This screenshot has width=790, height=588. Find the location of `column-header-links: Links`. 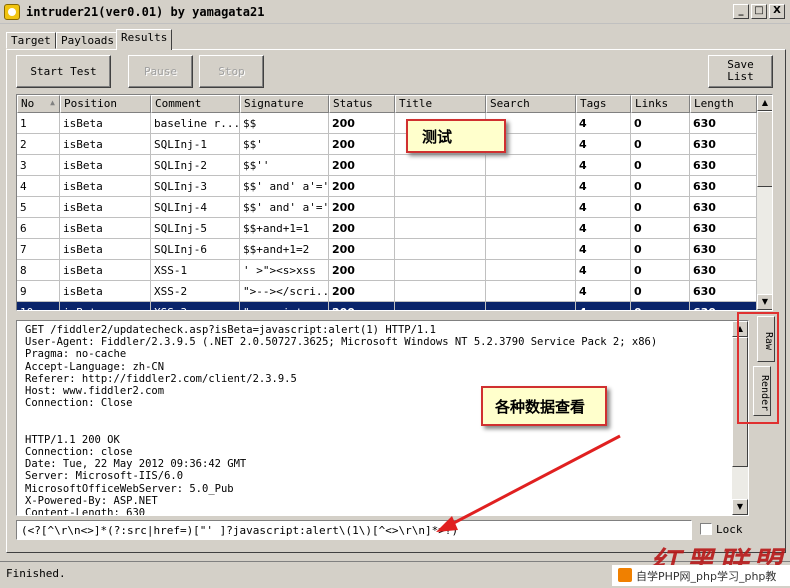

column-header-links: Links is located at coordinates (660, 104).